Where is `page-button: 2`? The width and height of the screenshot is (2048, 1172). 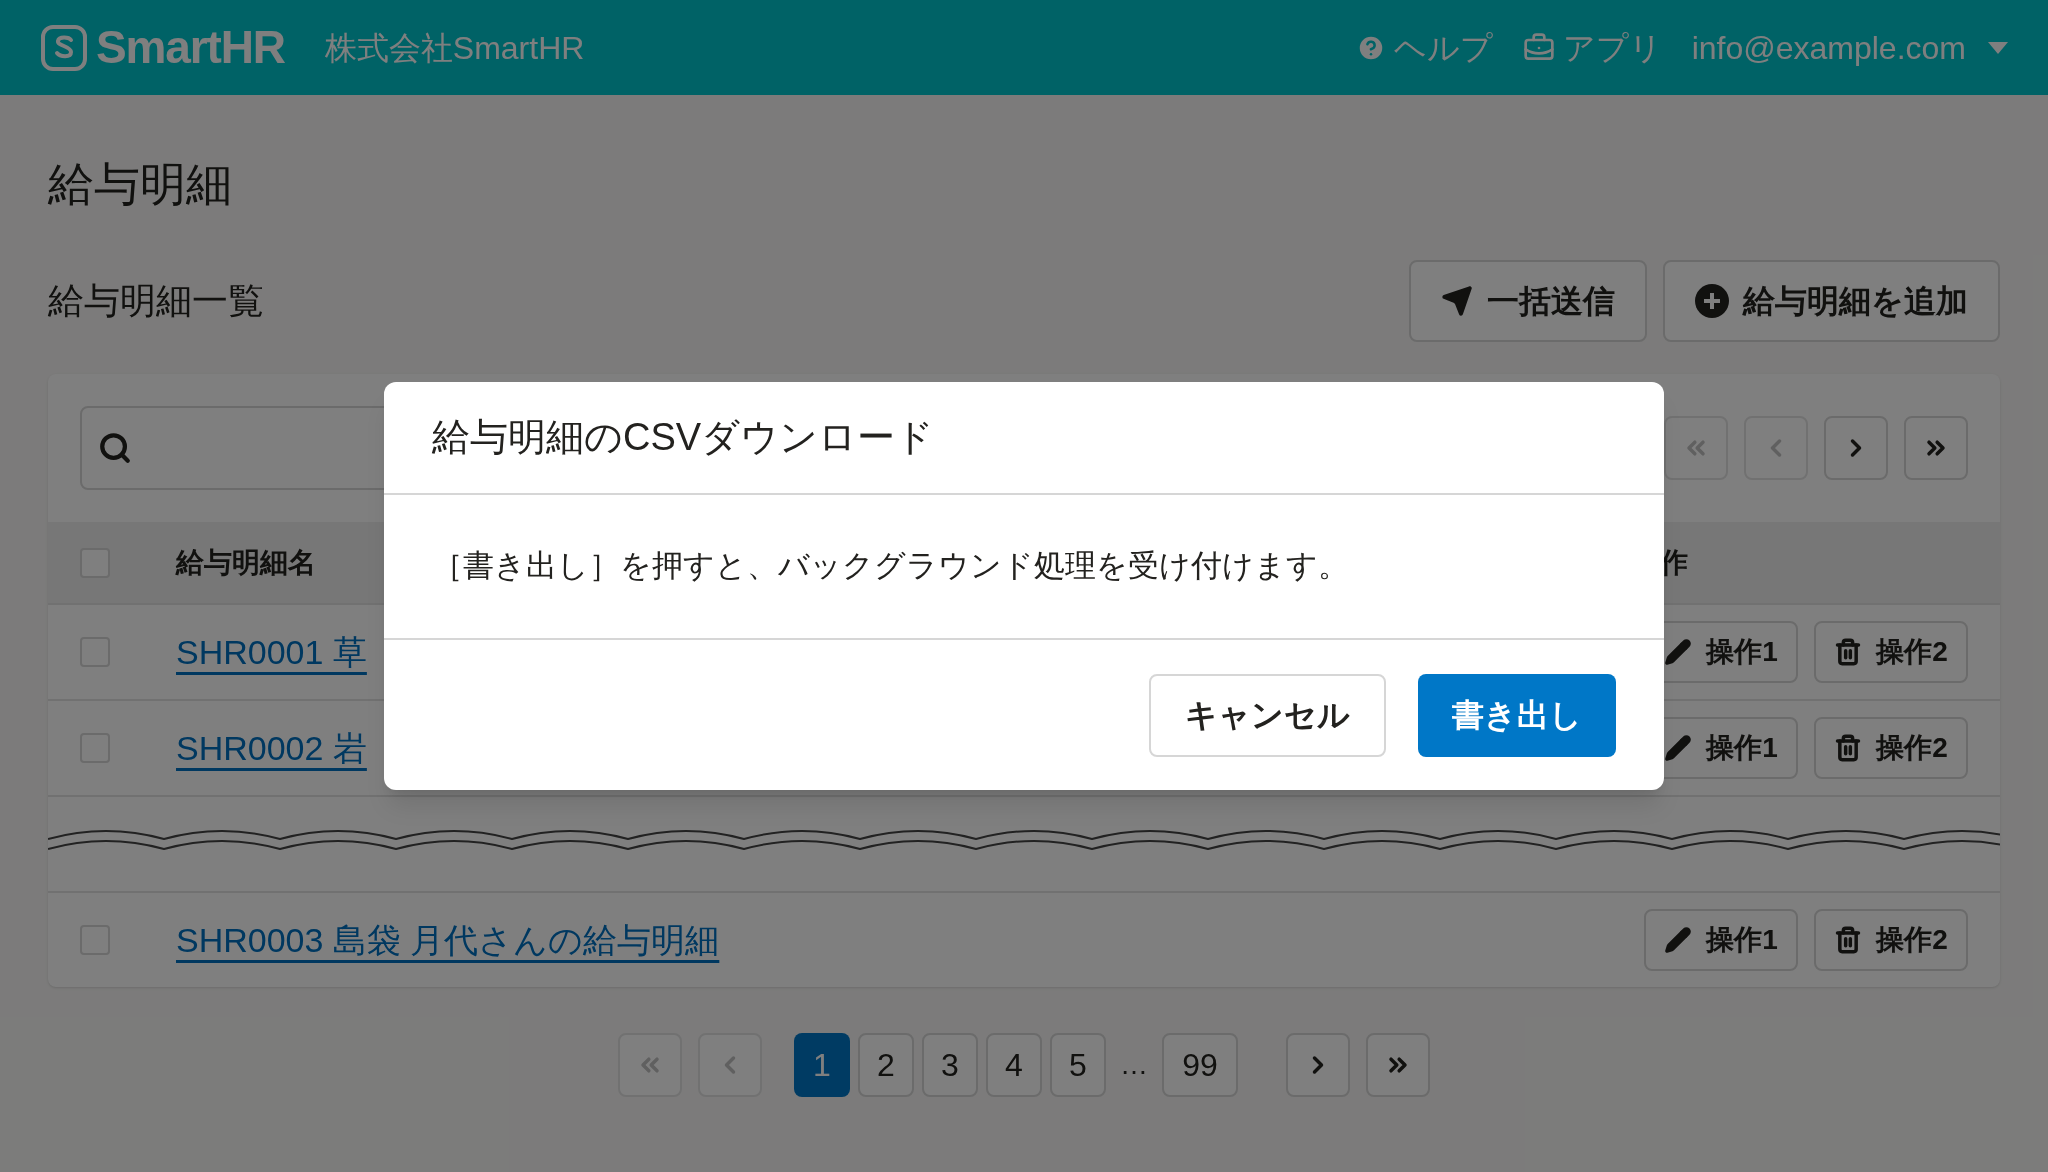 page-button: 2 is located at coordinates (886, 1065).